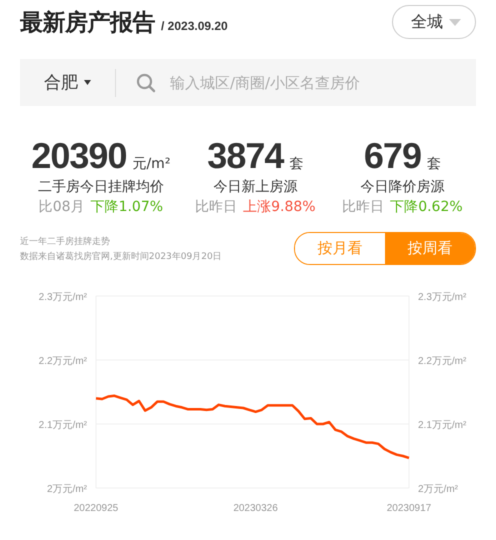  Describe the element at coordinates (101, 187) in the screenshot. I see `stat-label: 二手房今日挂牌均价` at that location.